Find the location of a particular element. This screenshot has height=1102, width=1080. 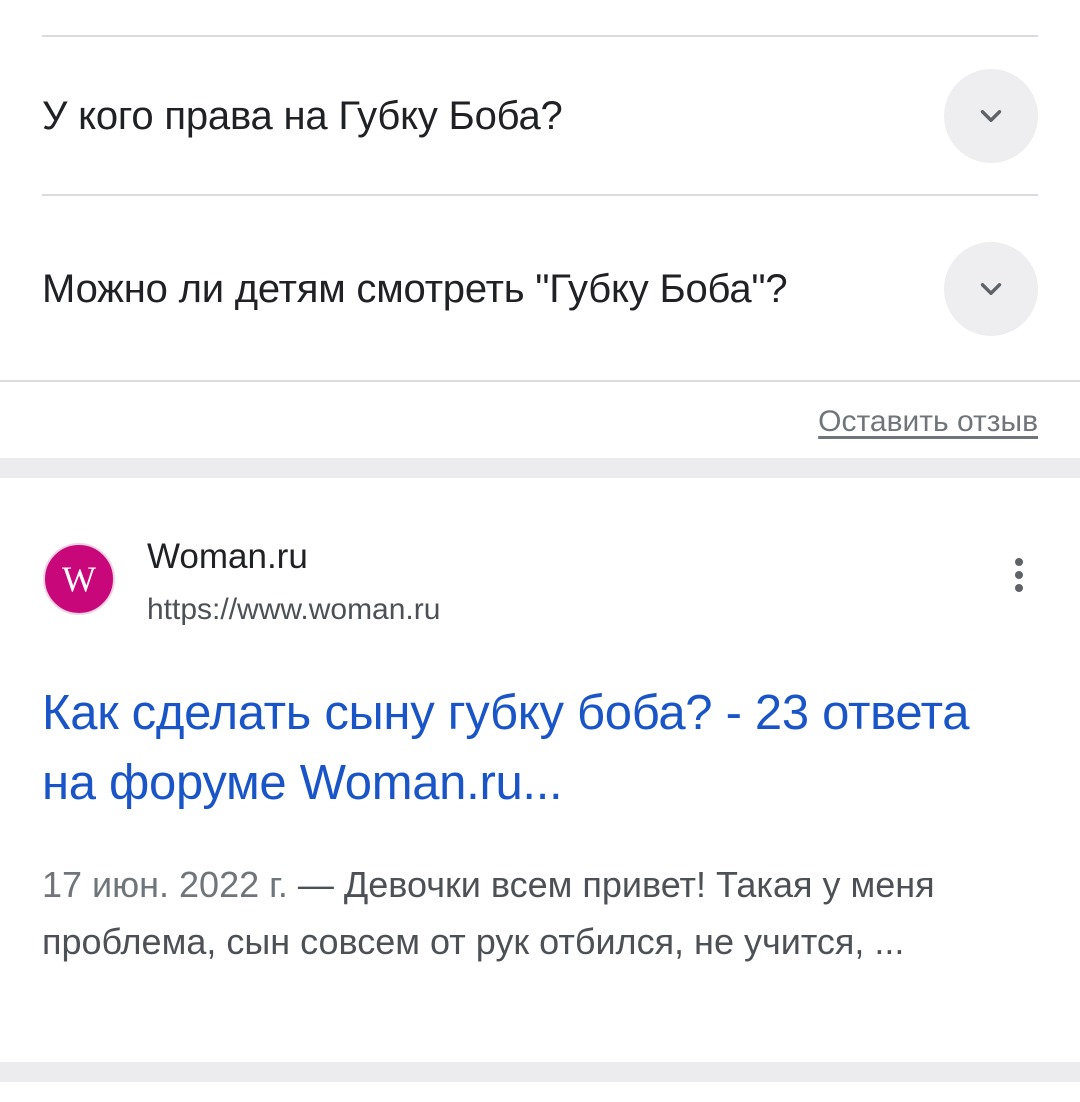

site-name: Woman.ru is located at coordinates (227, 557).